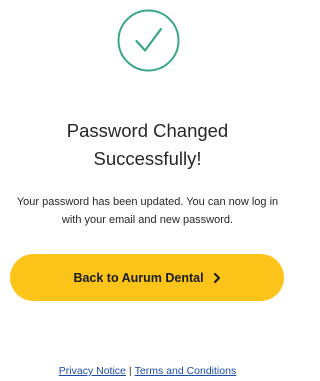  What do you see at coordinates (92, 371) in the screenshot?
I see `privacy-notice-link: Privacy Notice` at bounding box center [92, 371].